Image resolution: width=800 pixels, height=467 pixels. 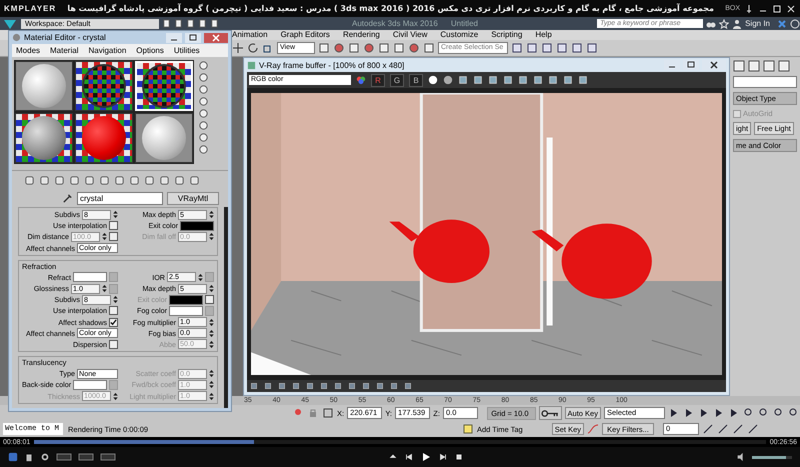 What do you see at coordinates (64, 50) in the screenshot?
I see `menu-item: Material` at bounding box center [64, 50].